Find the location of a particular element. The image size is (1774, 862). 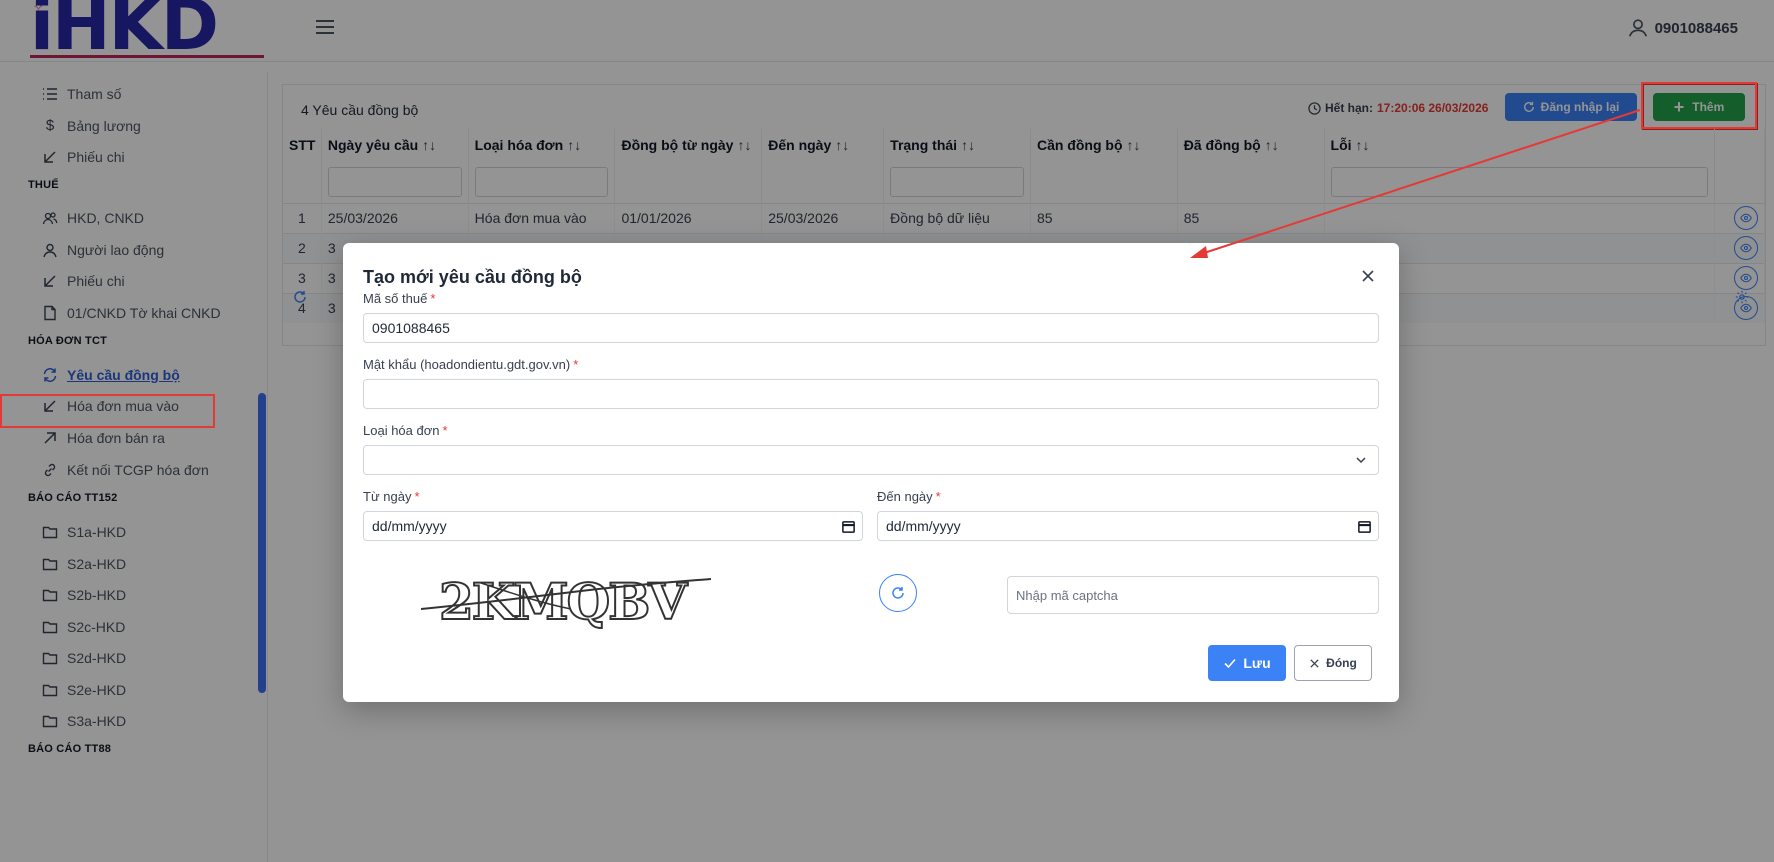

close-button: Đóng is located at coordinates (1333, 663).